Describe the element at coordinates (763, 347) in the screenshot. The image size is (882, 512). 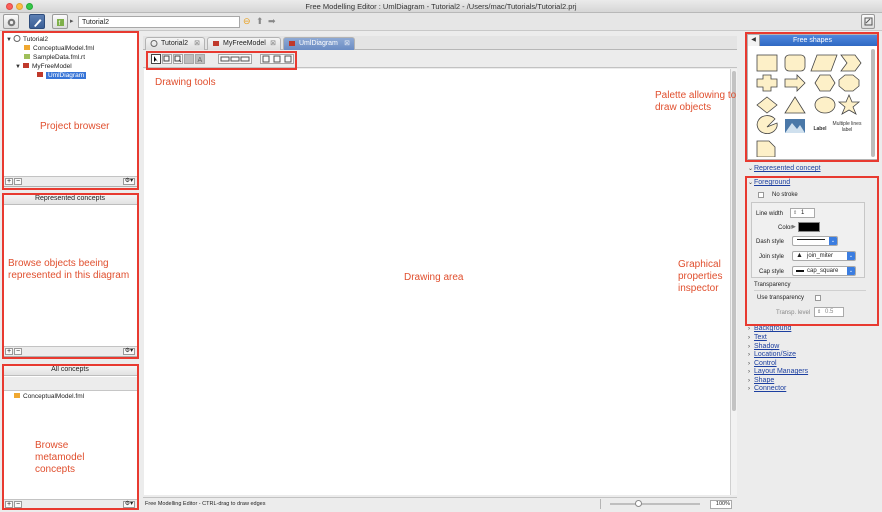
I see `section-shadow-link: › Shadow` at that location.